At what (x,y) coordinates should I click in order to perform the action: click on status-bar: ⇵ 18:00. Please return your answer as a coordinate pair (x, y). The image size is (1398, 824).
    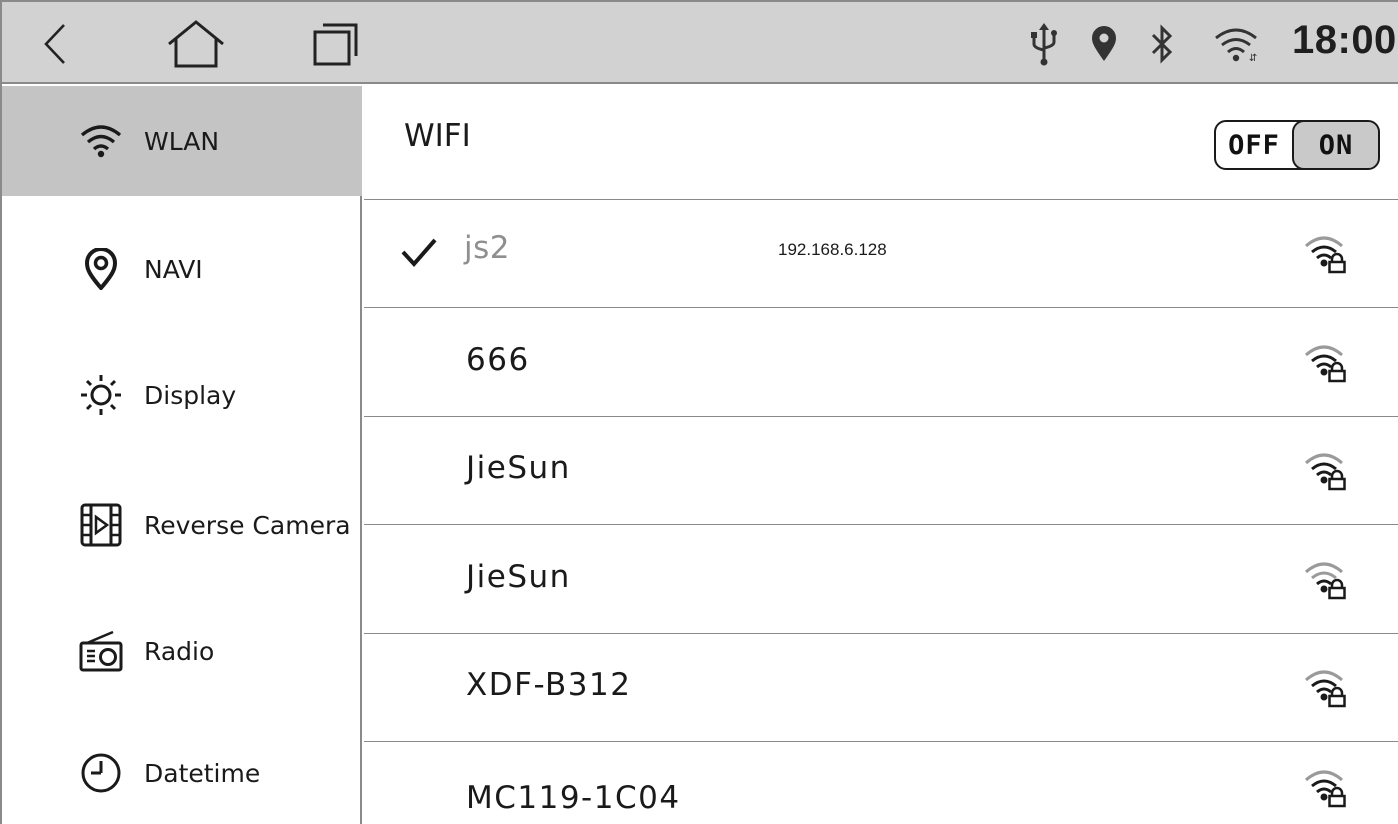
    Looking at the image, I should click on (700, 43).